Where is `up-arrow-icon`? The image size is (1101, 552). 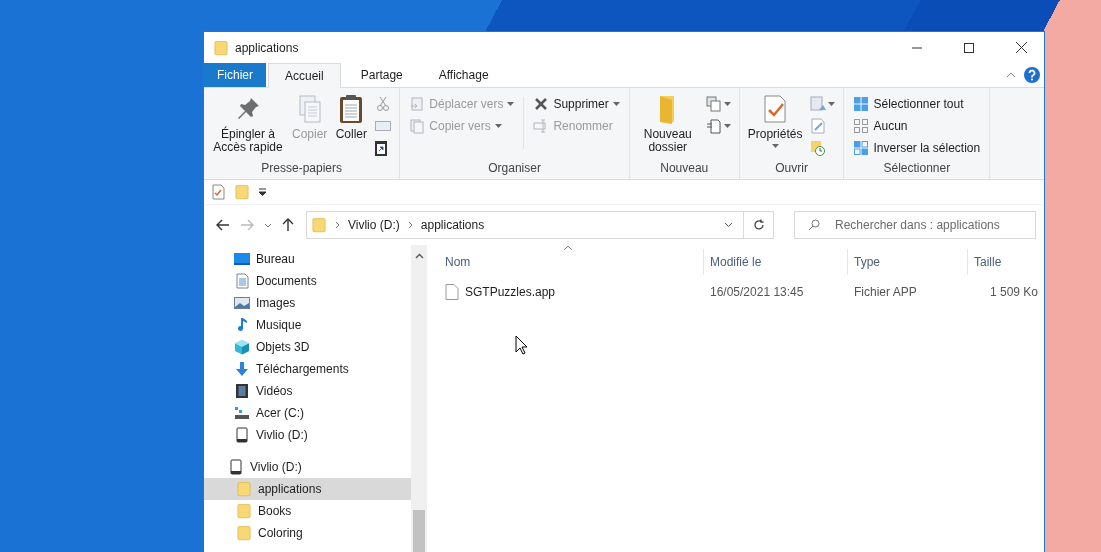 up-arrow-icon is located at coordinates (288, 225).